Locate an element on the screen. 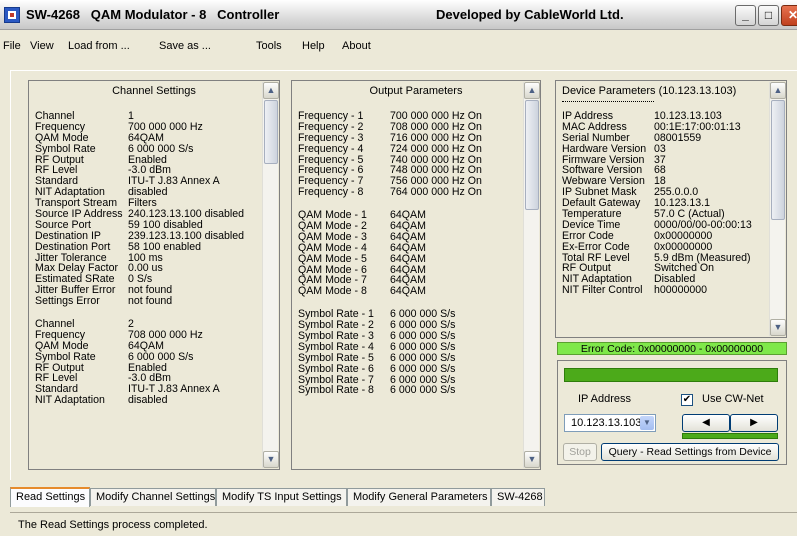 This screenshot has width=797, height=536. stop-button: Stop is located at coordinates (580, 452).